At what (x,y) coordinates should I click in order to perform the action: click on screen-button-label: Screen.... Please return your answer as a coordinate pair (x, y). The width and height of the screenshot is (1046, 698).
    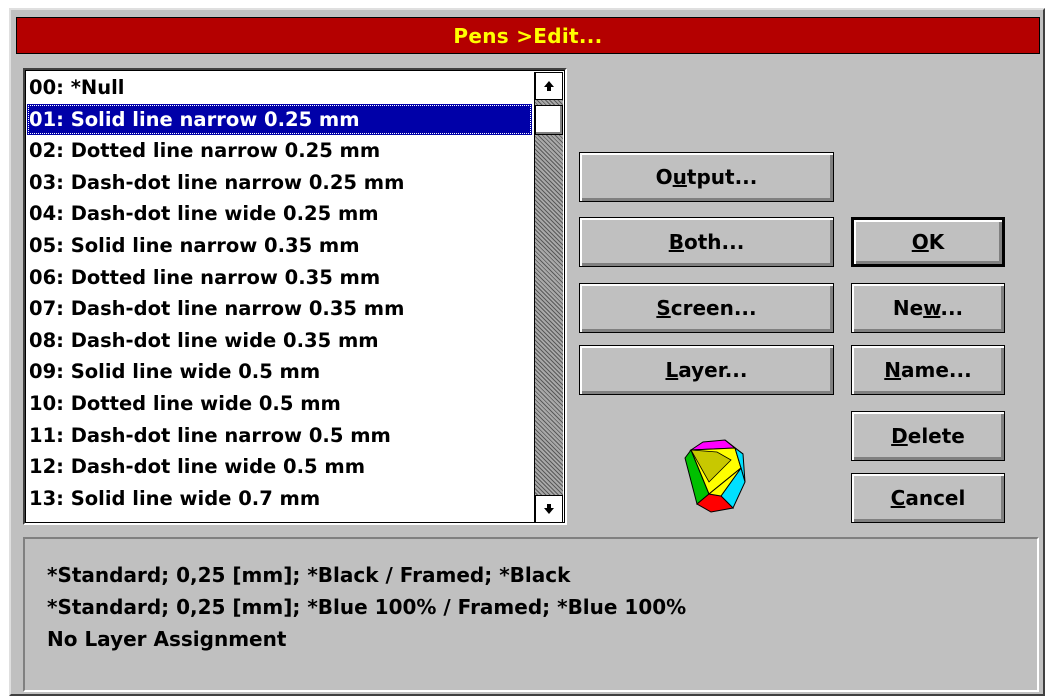
    Looking at the image, I should click on (706, 308).